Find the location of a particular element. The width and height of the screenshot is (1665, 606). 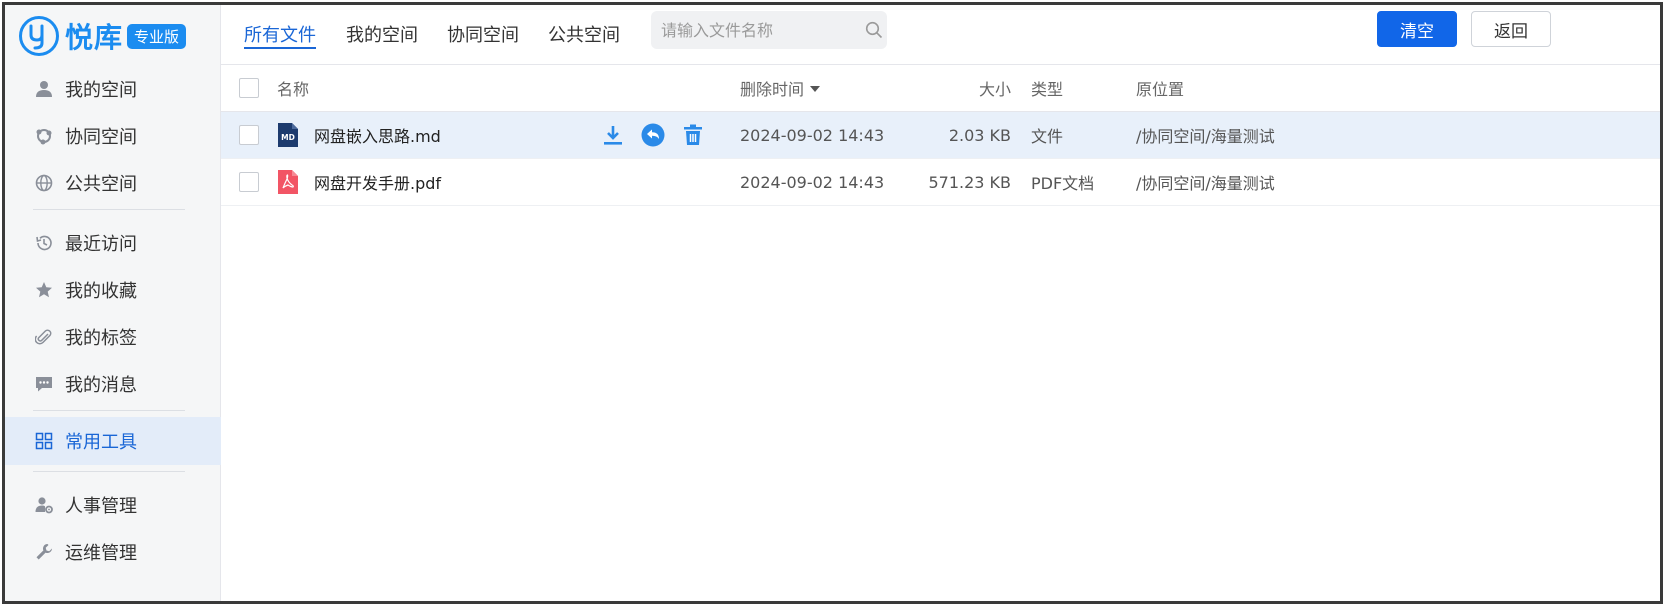

file-size: 2.03 KB is located at coordinates (979, 135).